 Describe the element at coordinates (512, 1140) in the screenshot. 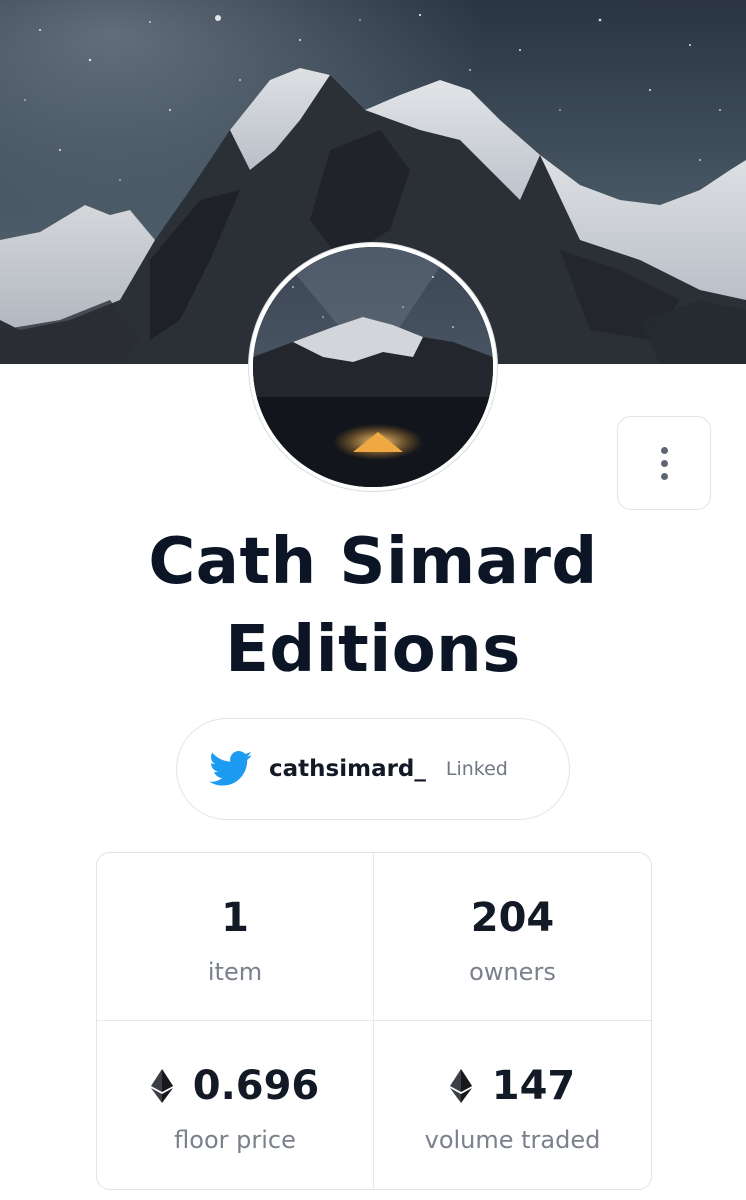

I see `stat-label: volume traded` at that location.